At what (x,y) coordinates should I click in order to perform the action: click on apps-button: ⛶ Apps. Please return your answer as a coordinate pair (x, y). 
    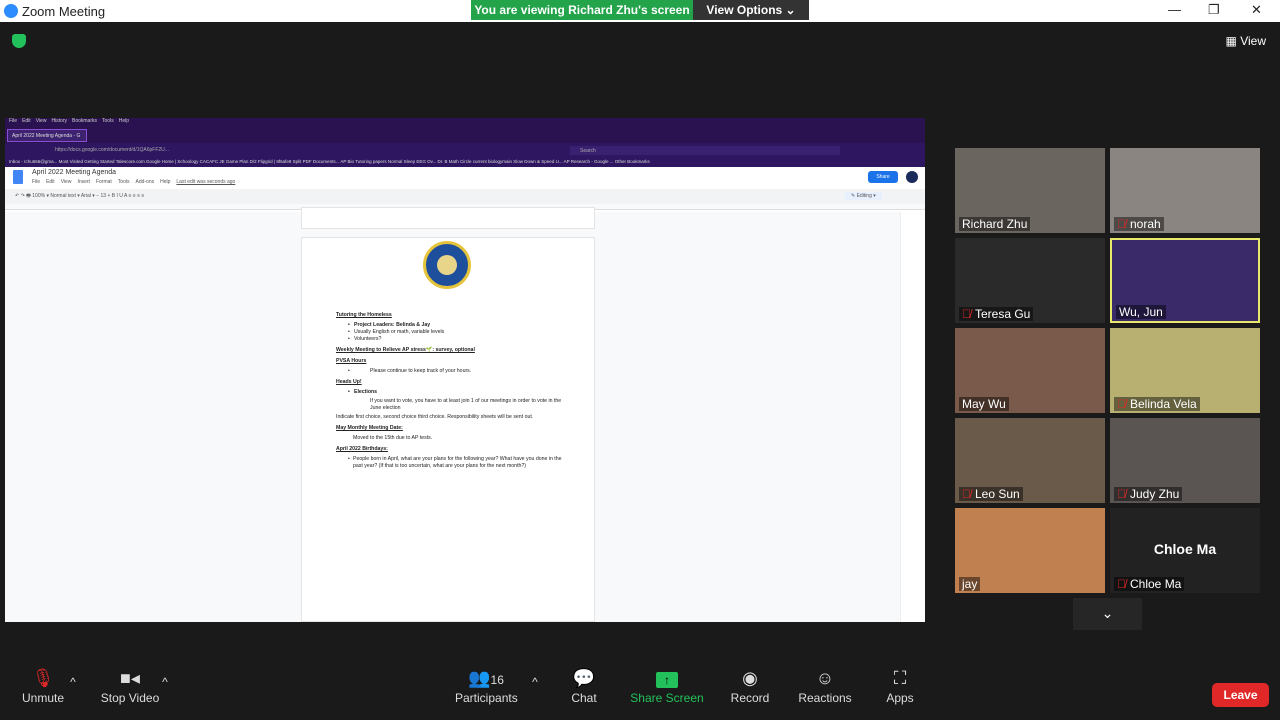
    Looking at the image, I should click on (900, 685).